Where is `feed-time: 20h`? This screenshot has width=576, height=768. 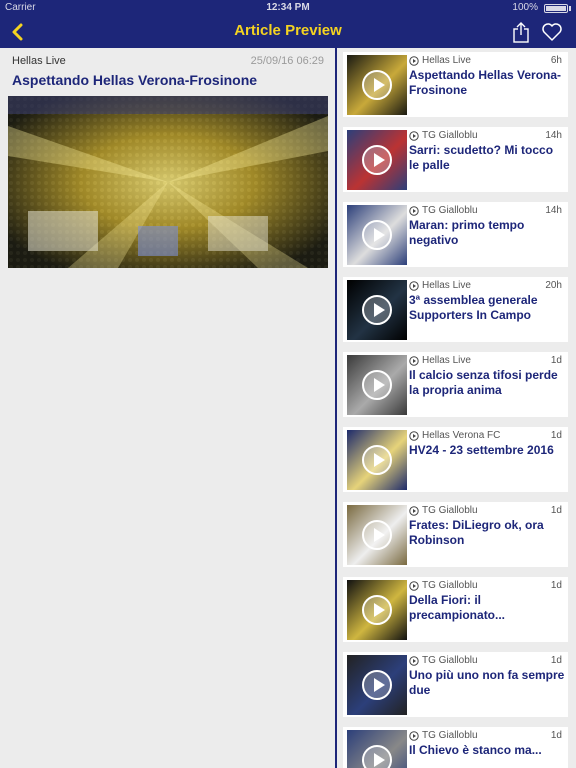 feed-time: 20h is located at coordinates (553, 285).